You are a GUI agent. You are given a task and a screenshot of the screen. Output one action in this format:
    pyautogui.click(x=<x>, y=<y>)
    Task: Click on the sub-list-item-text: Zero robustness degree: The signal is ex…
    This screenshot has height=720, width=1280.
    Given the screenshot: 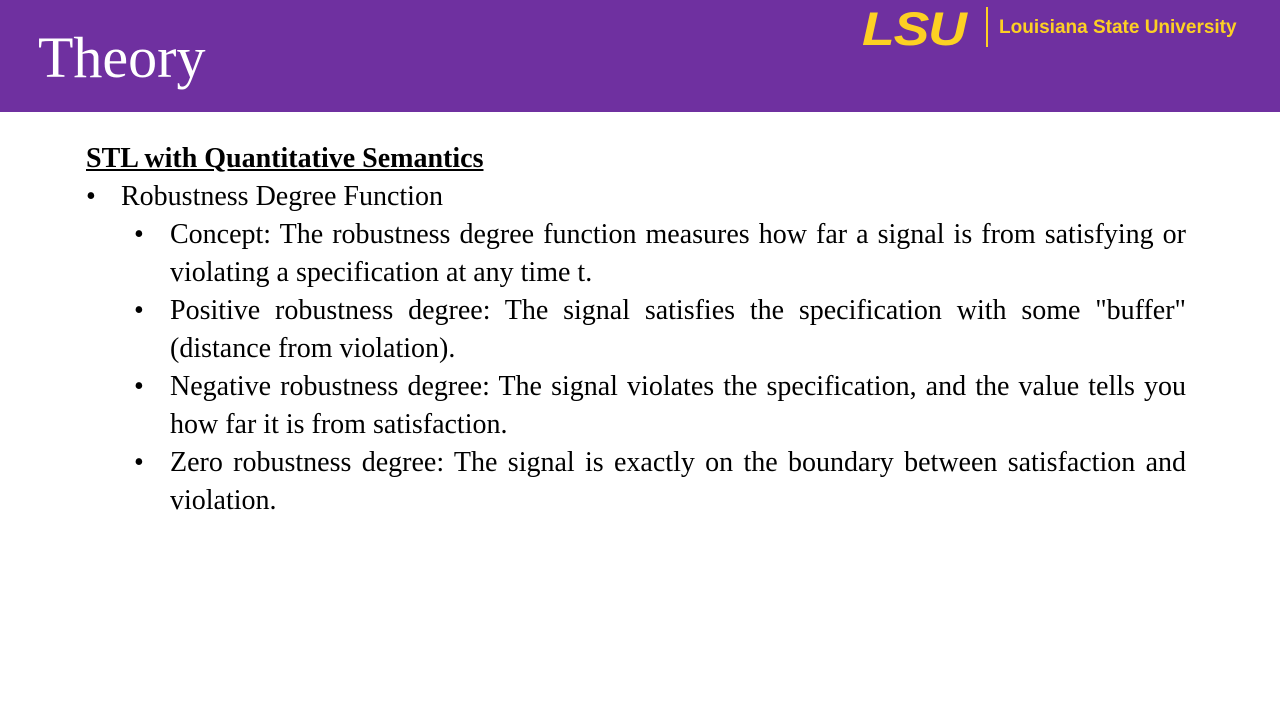 What is the action you would take?
    pyautogui.click(x=678, y=481)
    